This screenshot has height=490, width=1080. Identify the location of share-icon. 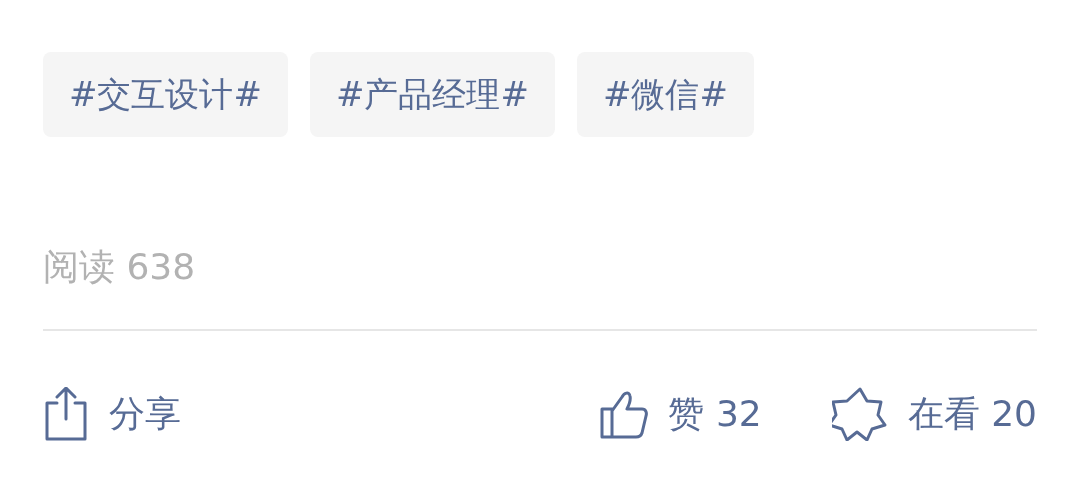
(66, 414).